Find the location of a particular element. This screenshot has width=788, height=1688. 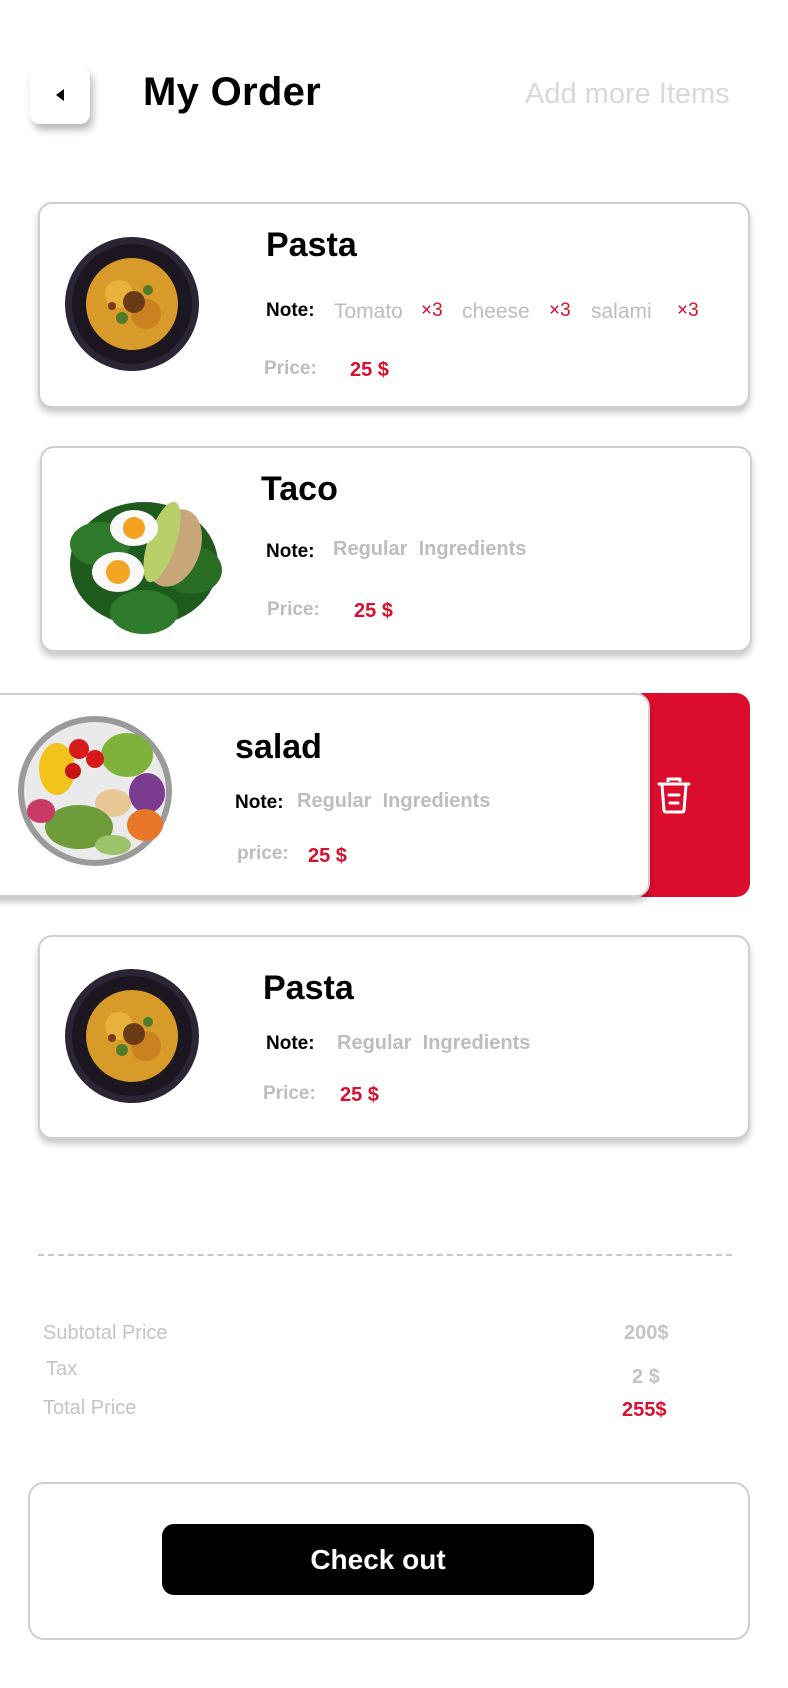

summary-divider is located at coordinates (385, 1255).